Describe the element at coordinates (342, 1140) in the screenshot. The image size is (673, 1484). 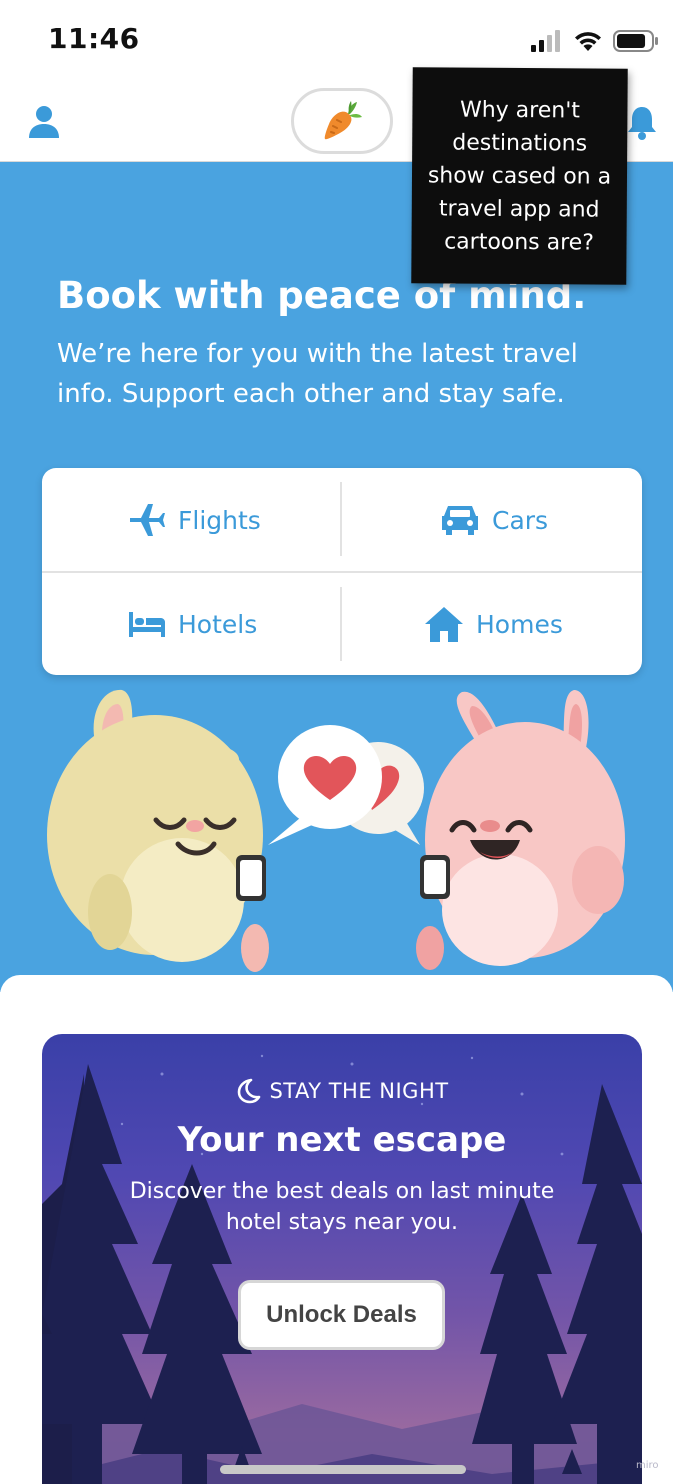
I see `promo-title: Your next escape` at that location.